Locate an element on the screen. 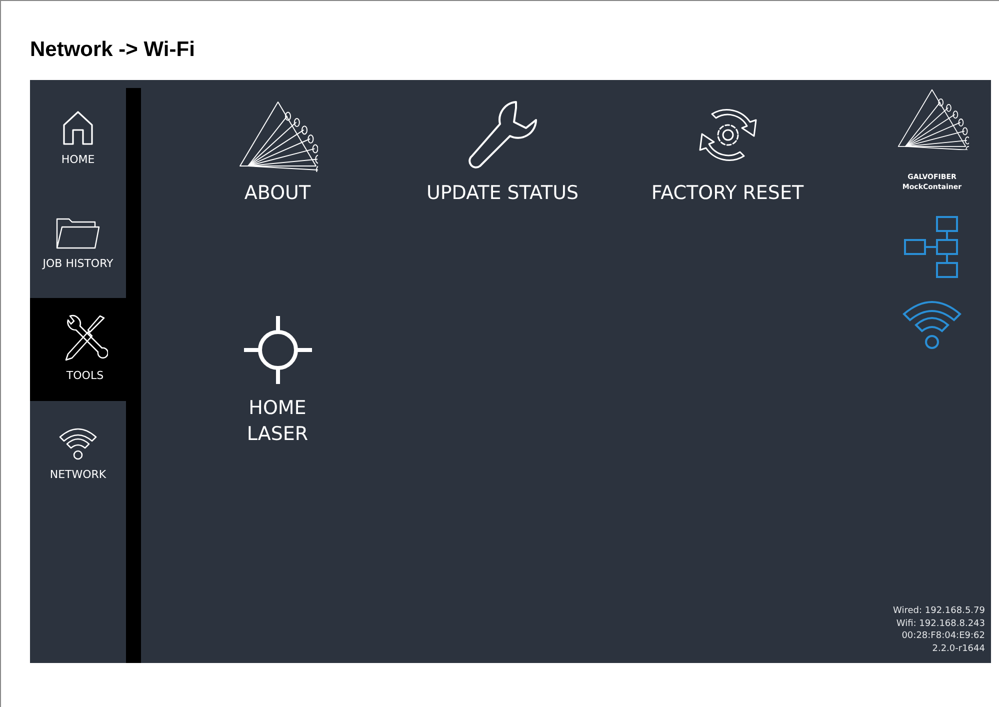  fan-logo-icon is located at coordinates (932, 119).